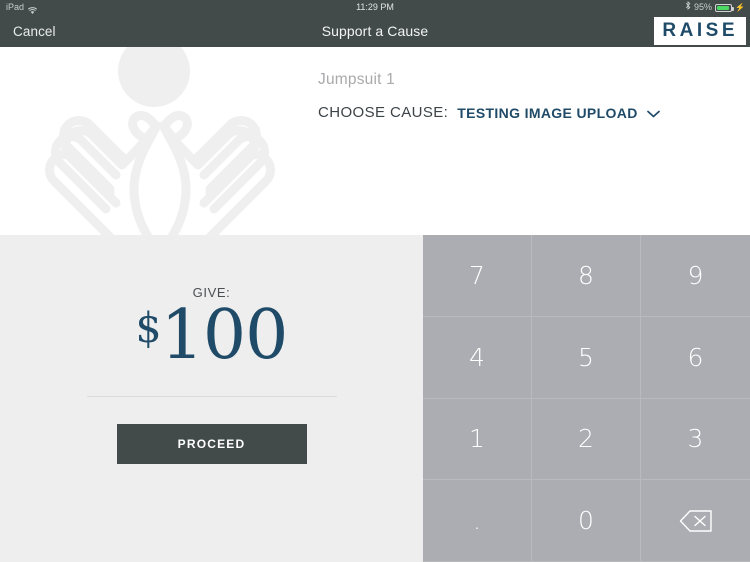 Image resolution: width=750 pixels, height=562 pixels. I want to click on status-bar: iPad 11:29 PM 95% ⚡, so click(375, 7).